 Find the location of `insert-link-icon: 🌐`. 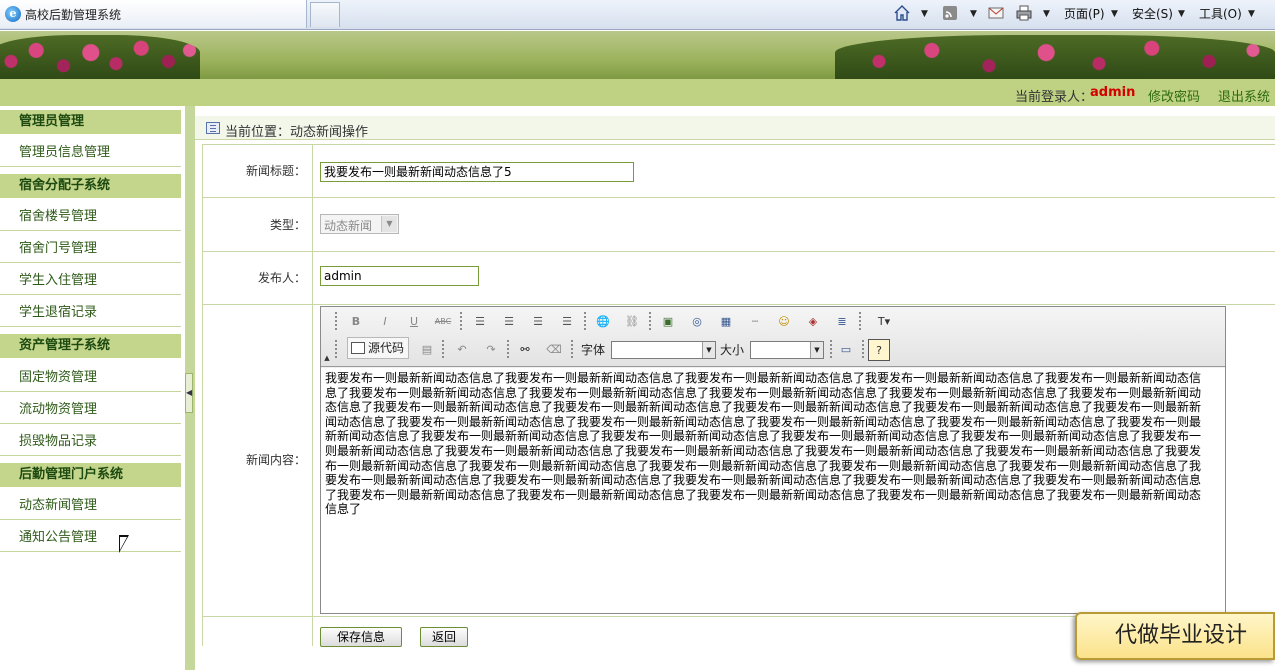

insert-link-icon: 🌐 is located at coordinates (603, 322).